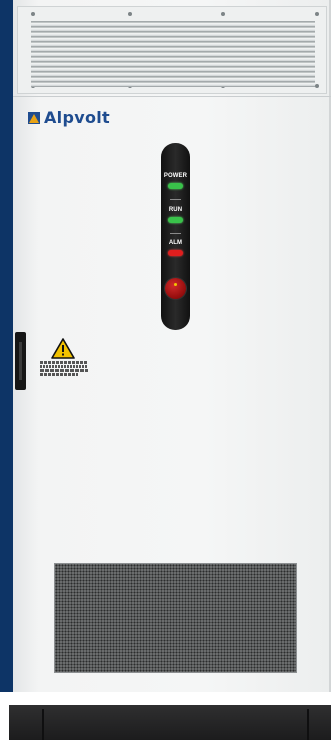 The width and height of the screenshot is (331, 740). What do you see at coordinates (175, 284) in the screenshot?
I see `estop-marker-icon` at bounding box center [175, 284].